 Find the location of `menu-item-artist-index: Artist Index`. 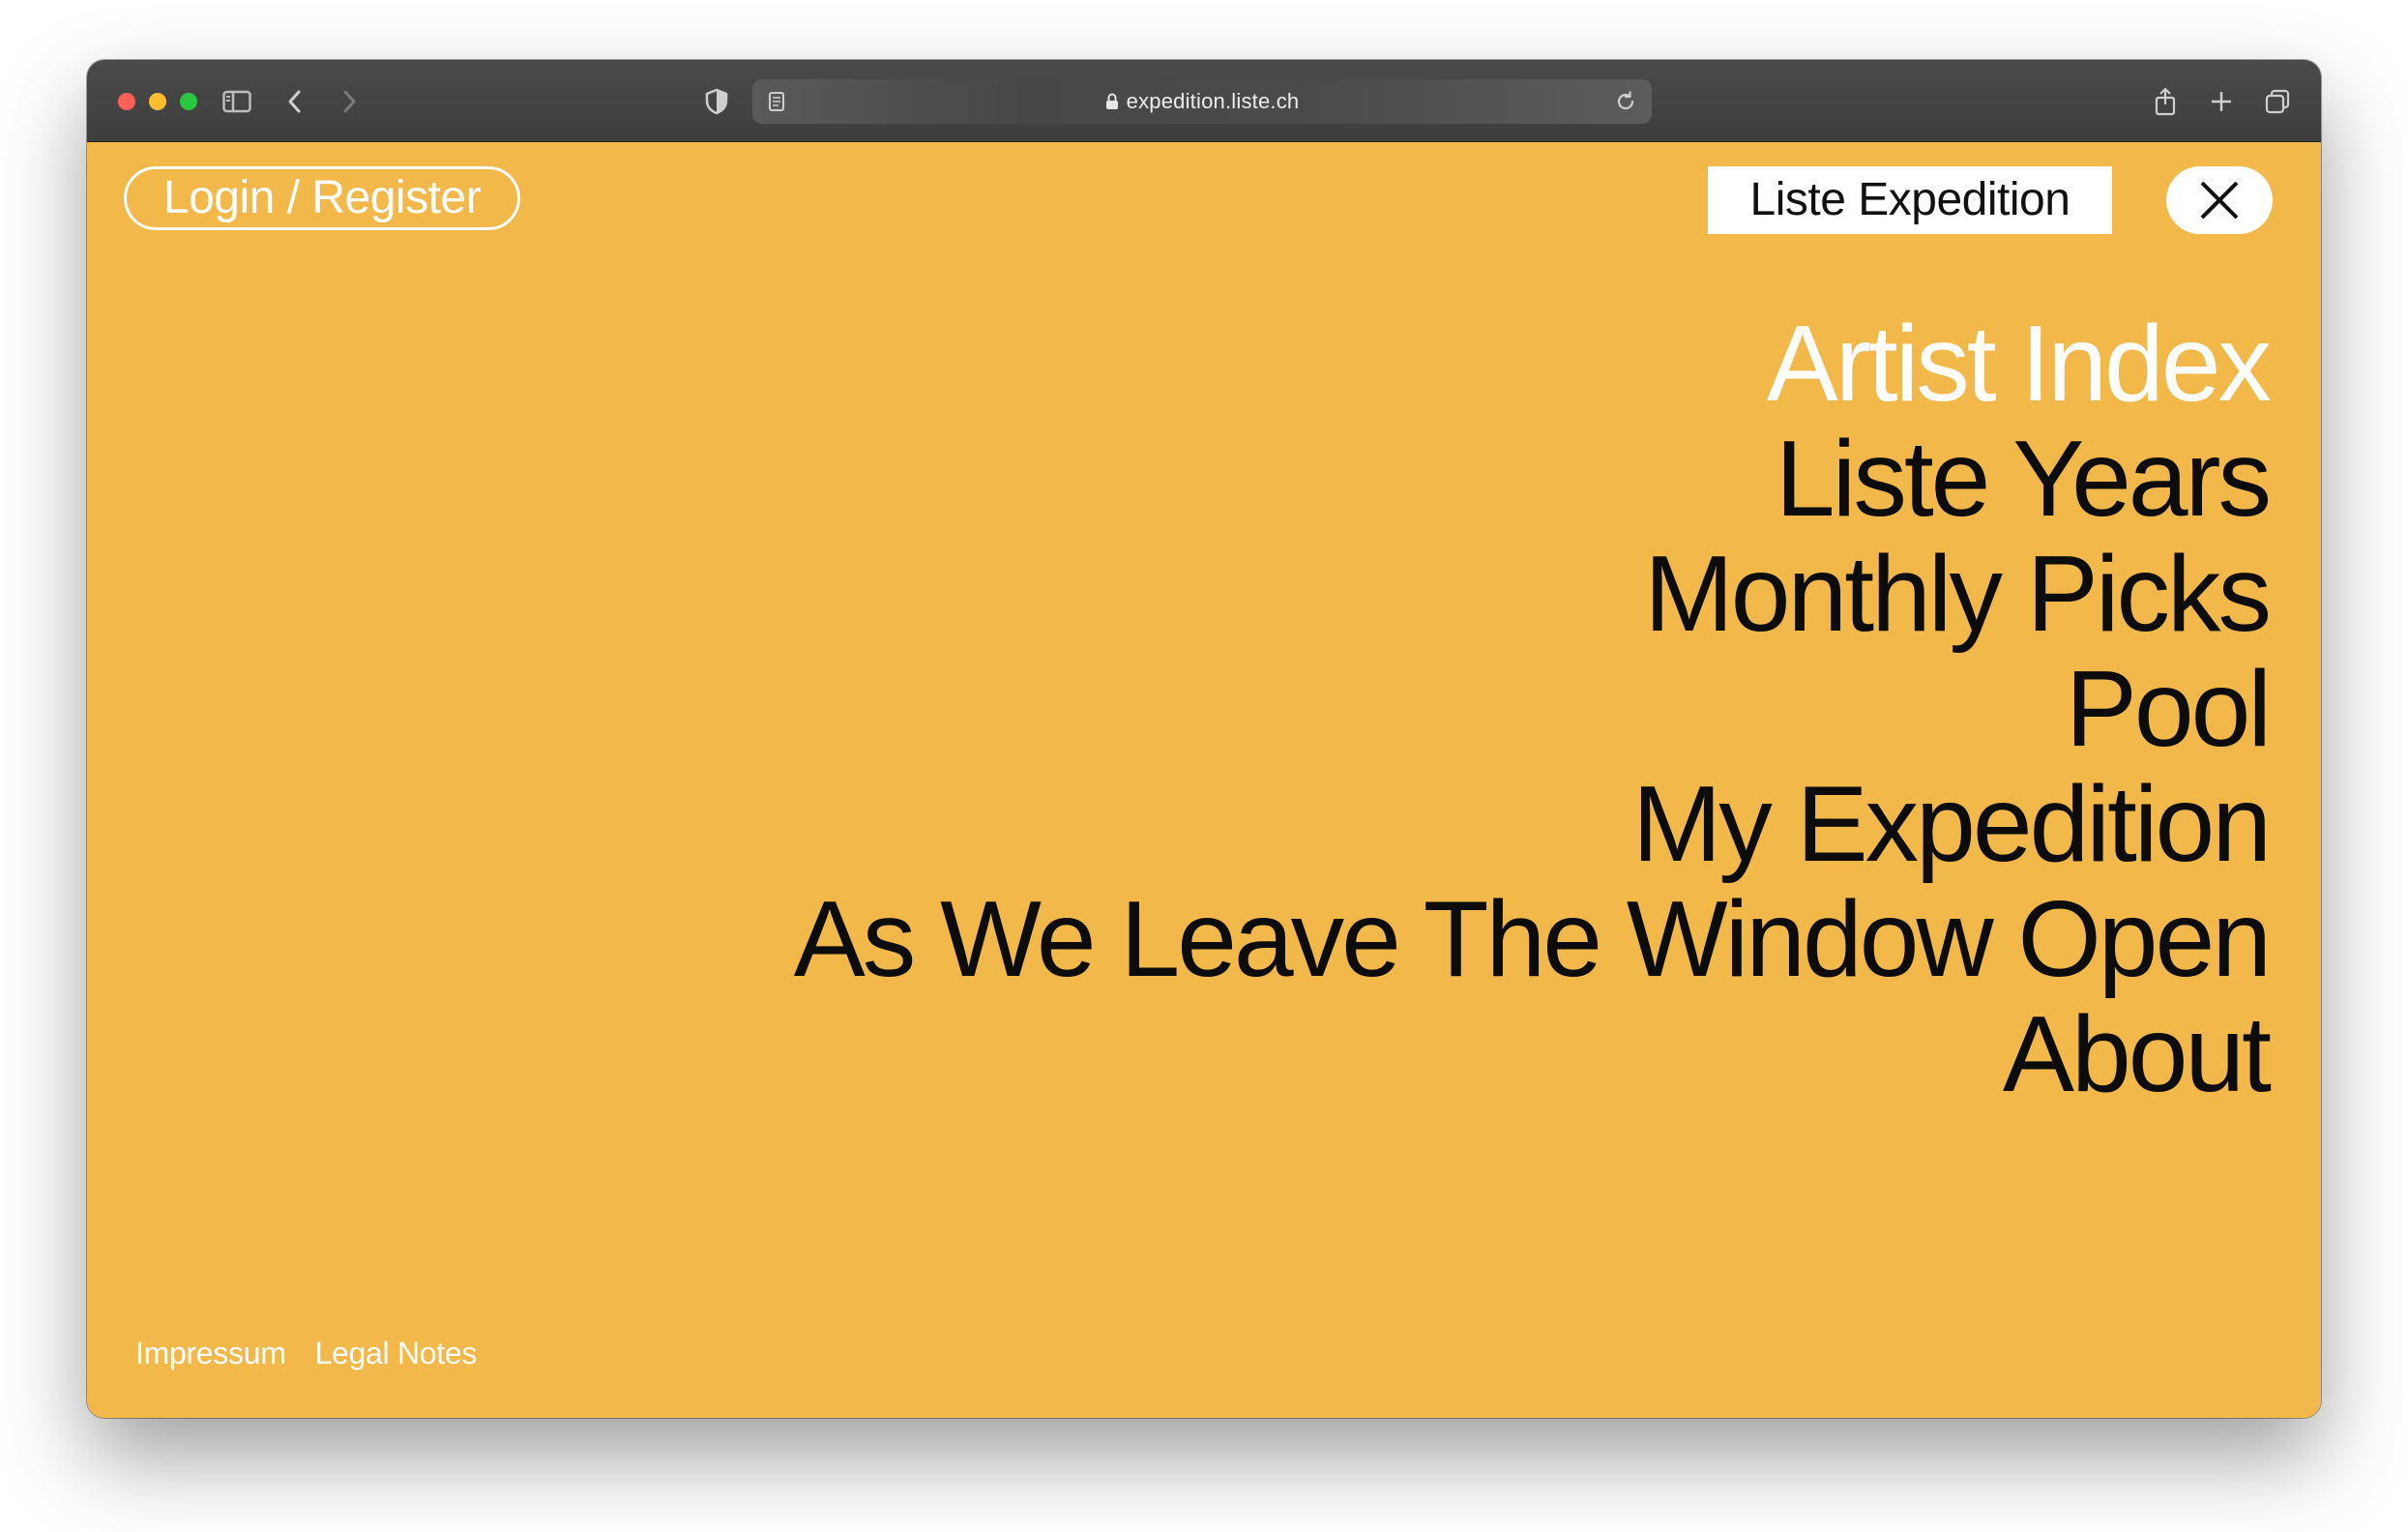

menu-item-artist-index: Artist Index is located at coordinates (1400, 364).